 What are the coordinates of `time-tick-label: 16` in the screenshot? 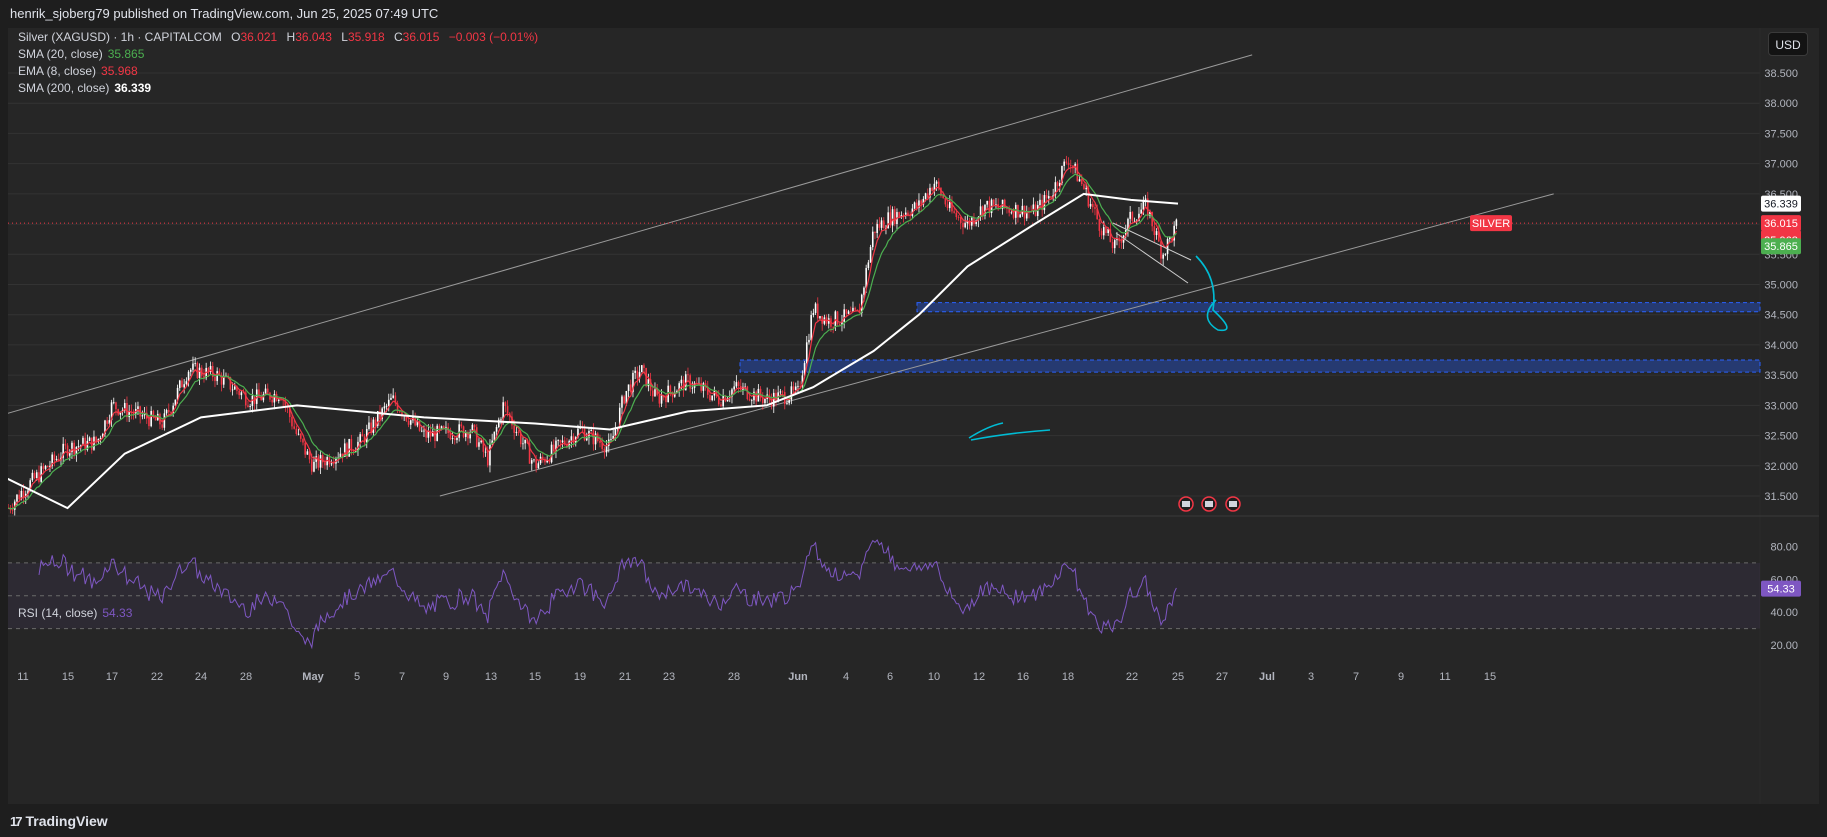 It's located at (1023, 677).